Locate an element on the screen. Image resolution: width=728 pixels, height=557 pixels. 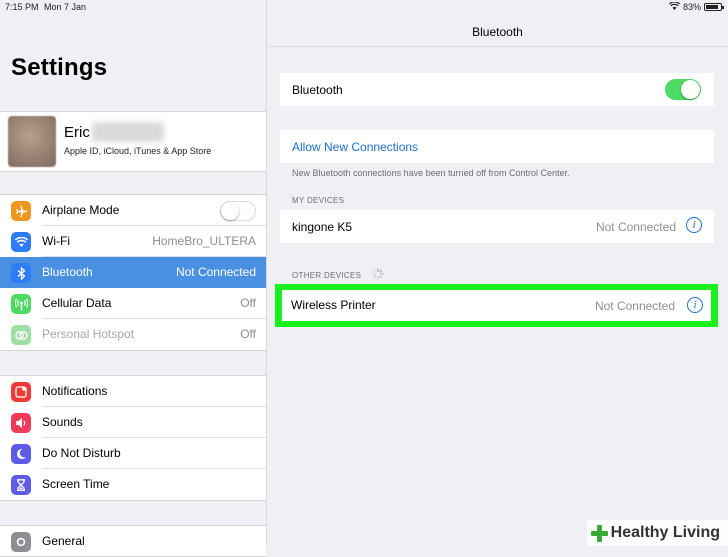
status-date: Mon 7 Jan is located at coordinates (65, 7).